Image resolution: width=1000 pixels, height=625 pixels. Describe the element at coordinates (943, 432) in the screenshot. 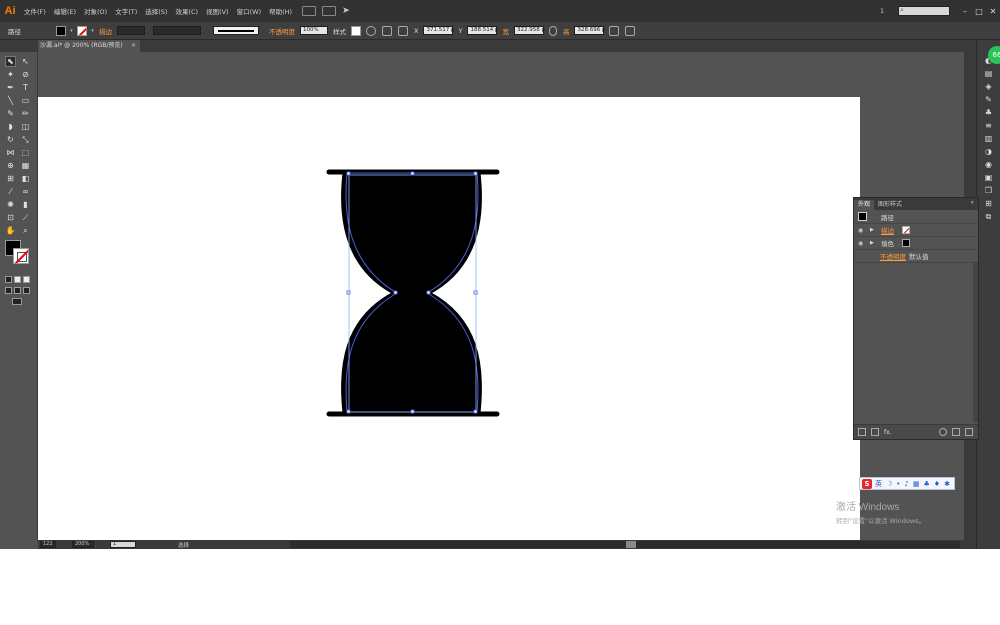

I see `clear-appearance-icon` at that location.